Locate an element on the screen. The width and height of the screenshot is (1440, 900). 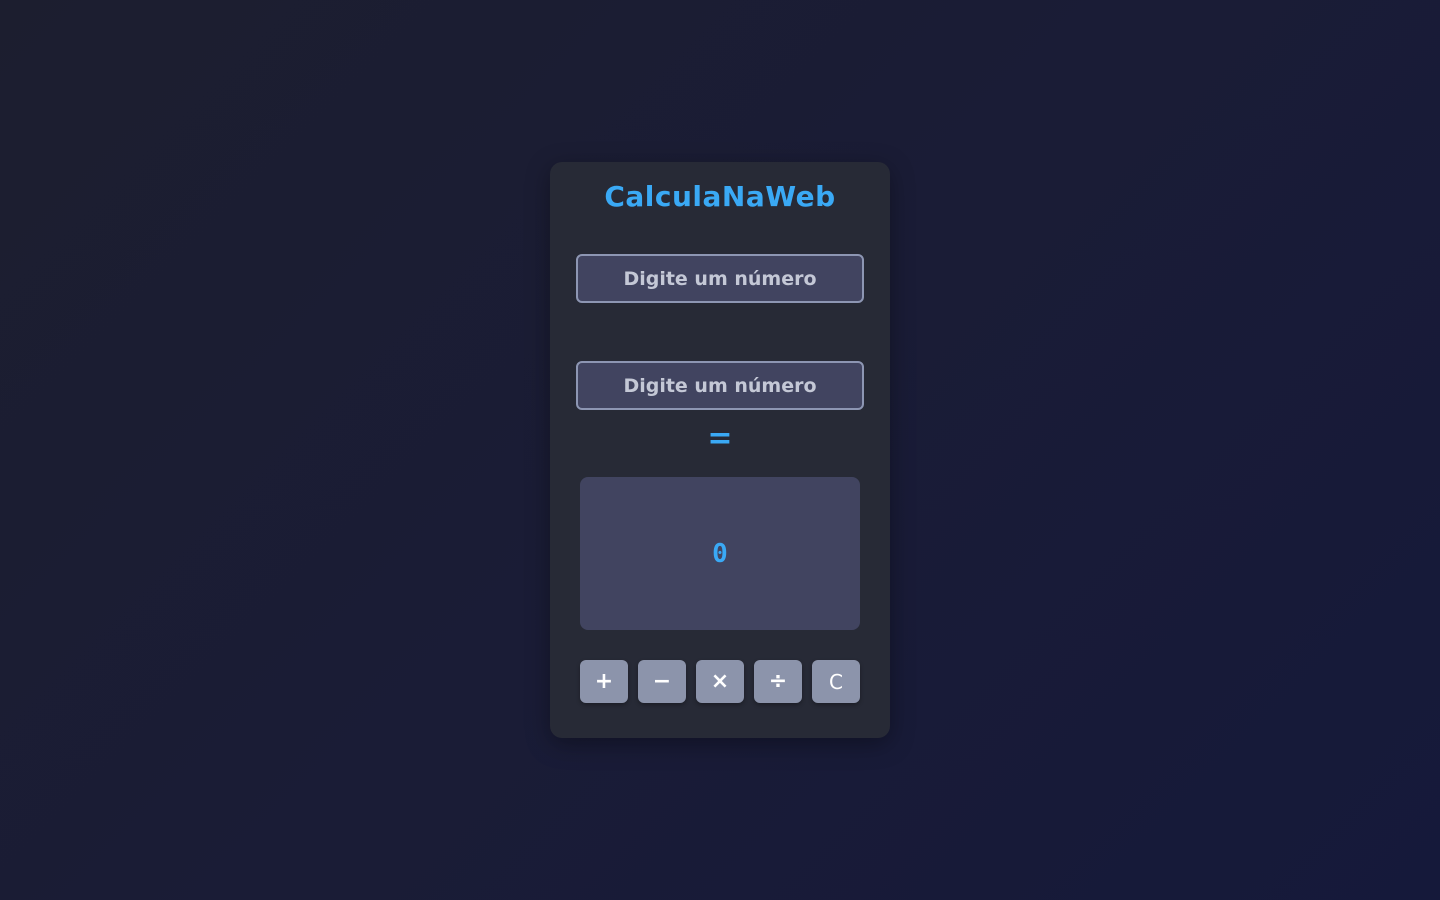
first-number-input is located at coordinates (720, 278).